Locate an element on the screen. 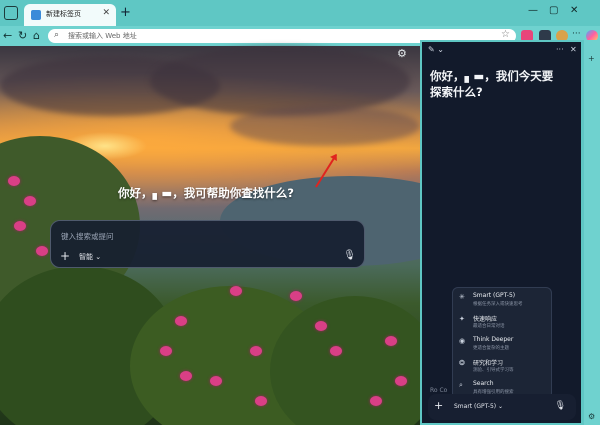  panel-add-button: + is located at coordinates (438, 405).